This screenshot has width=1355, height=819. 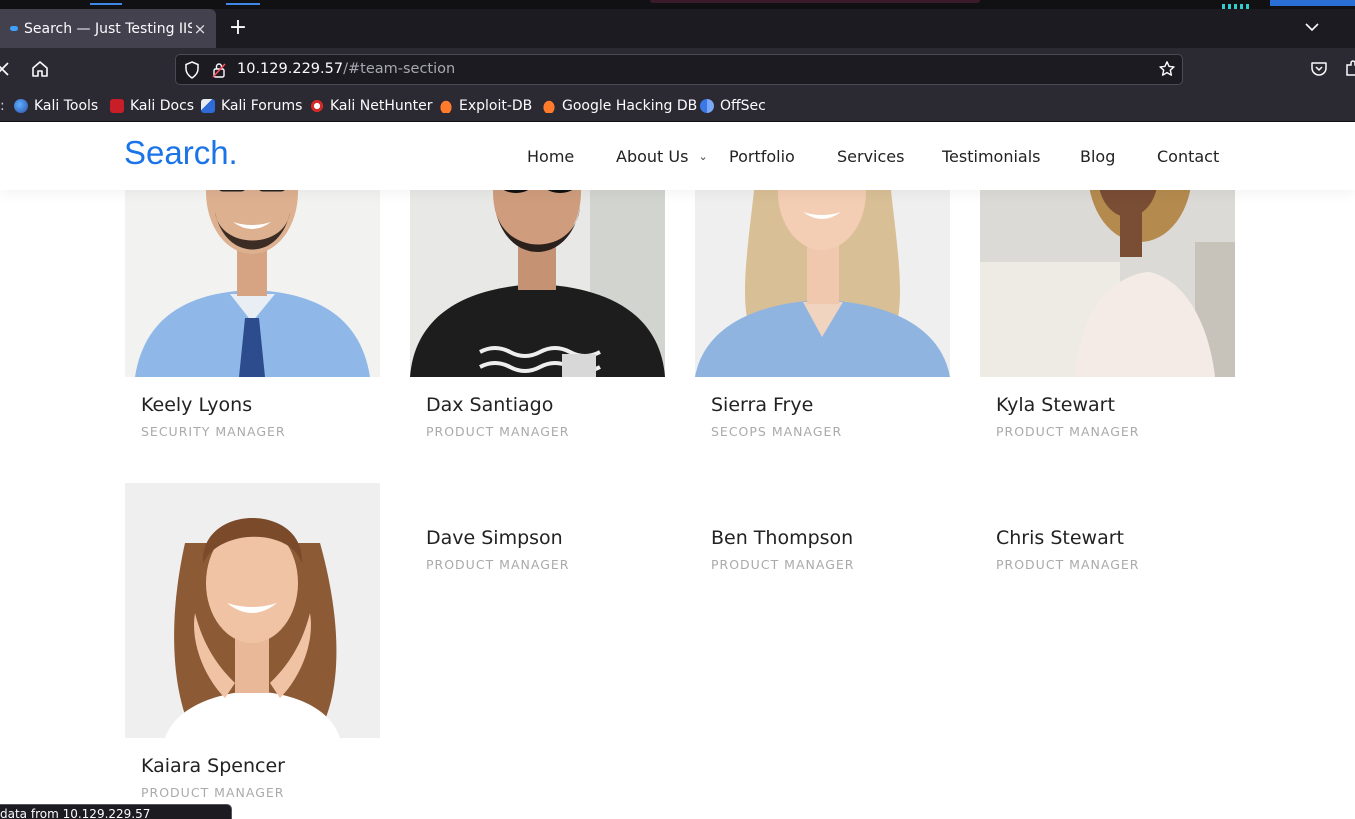 What do you see at coordinates (1060, 538) in the screenshot?
I see `team-member-name: Chris Stewart` at bounding box center [1060, 538].